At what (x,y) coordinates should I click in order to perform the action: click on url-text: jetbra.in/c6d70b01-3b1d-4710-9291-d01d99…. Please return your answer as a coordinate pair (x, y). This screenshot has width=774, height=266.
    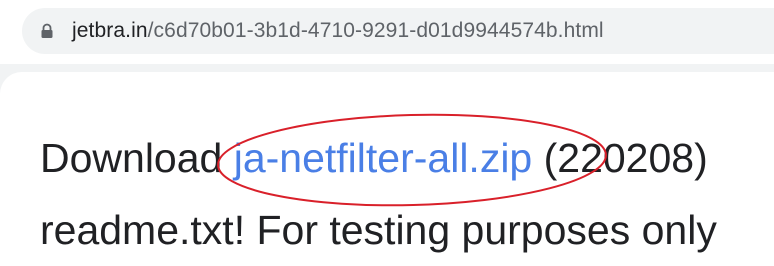
    Looking at the image, I should click on (338, 31).